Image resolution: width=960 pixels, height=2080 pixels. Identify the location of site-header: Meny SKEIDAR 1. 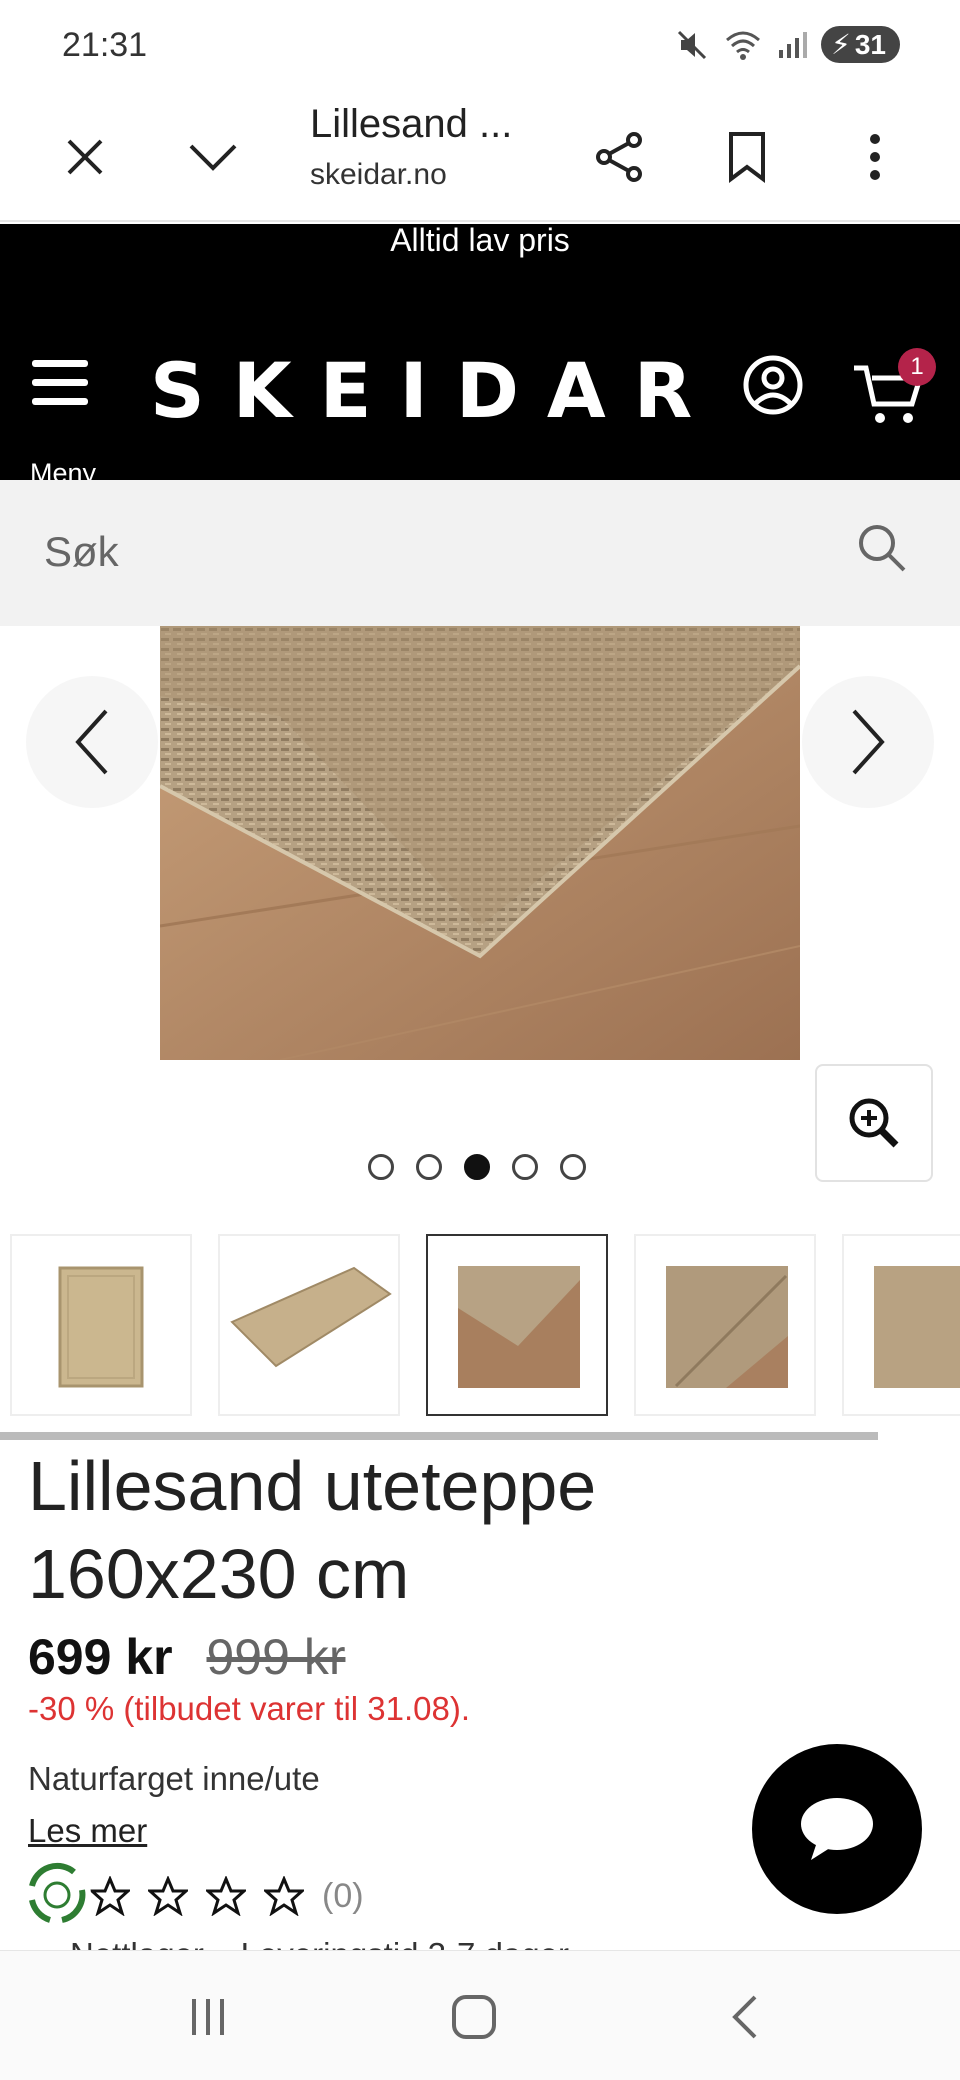
(480, 401).